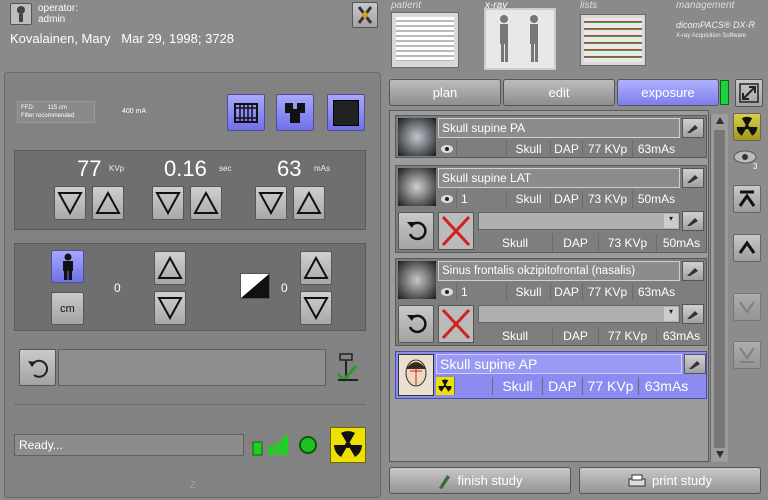 This screenshot has height=500, width=768. I want to click on tab-plan: plan, so click(445, 92).